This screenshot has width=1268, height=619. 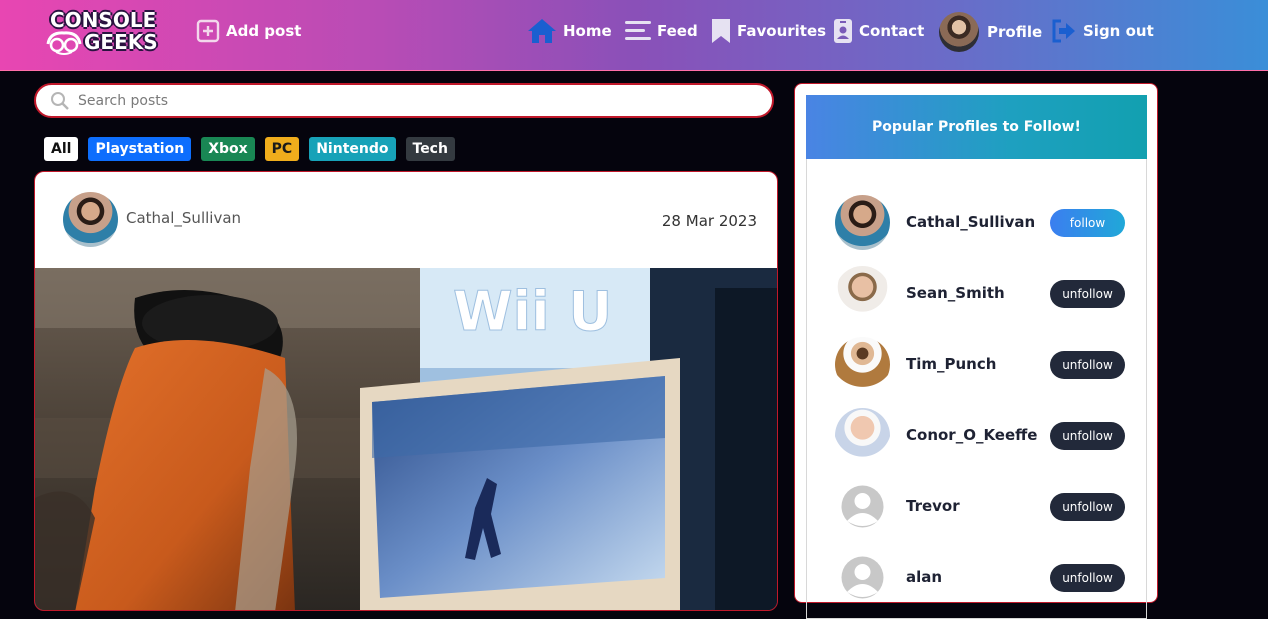 What do you see at coordinates (542, 31) in the screenshot?
I see `home-icon` at bounding box center [542, 31].